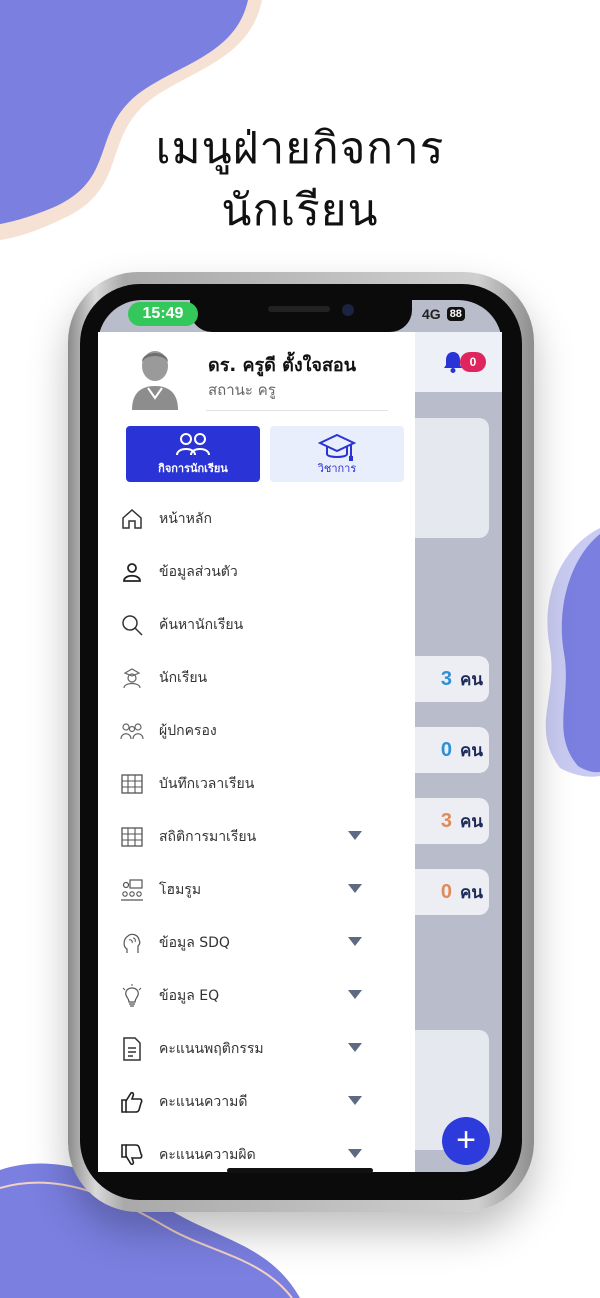 The height and width of the screenshot is (1298, 600). Describe the element at coordinates (337, 454) in the screenshot. I see `tab-academic: วิชาการ` at that location.